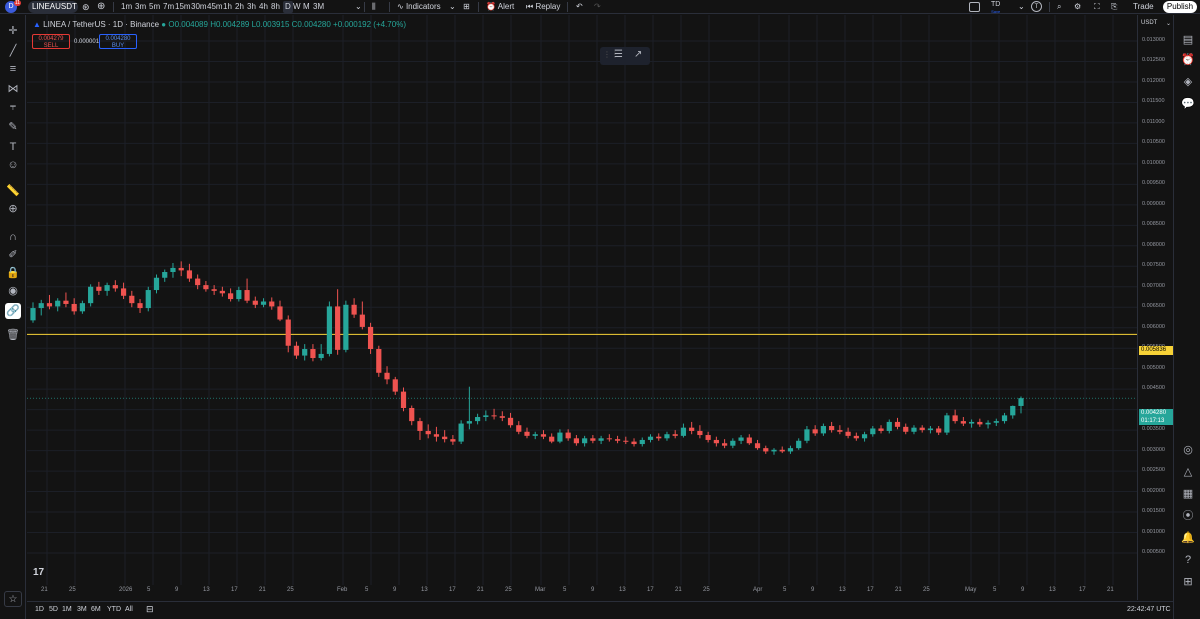 This screenshot has height=619, width=1200. I want to click on calendar-icon: ▦, so click(1188, 494).